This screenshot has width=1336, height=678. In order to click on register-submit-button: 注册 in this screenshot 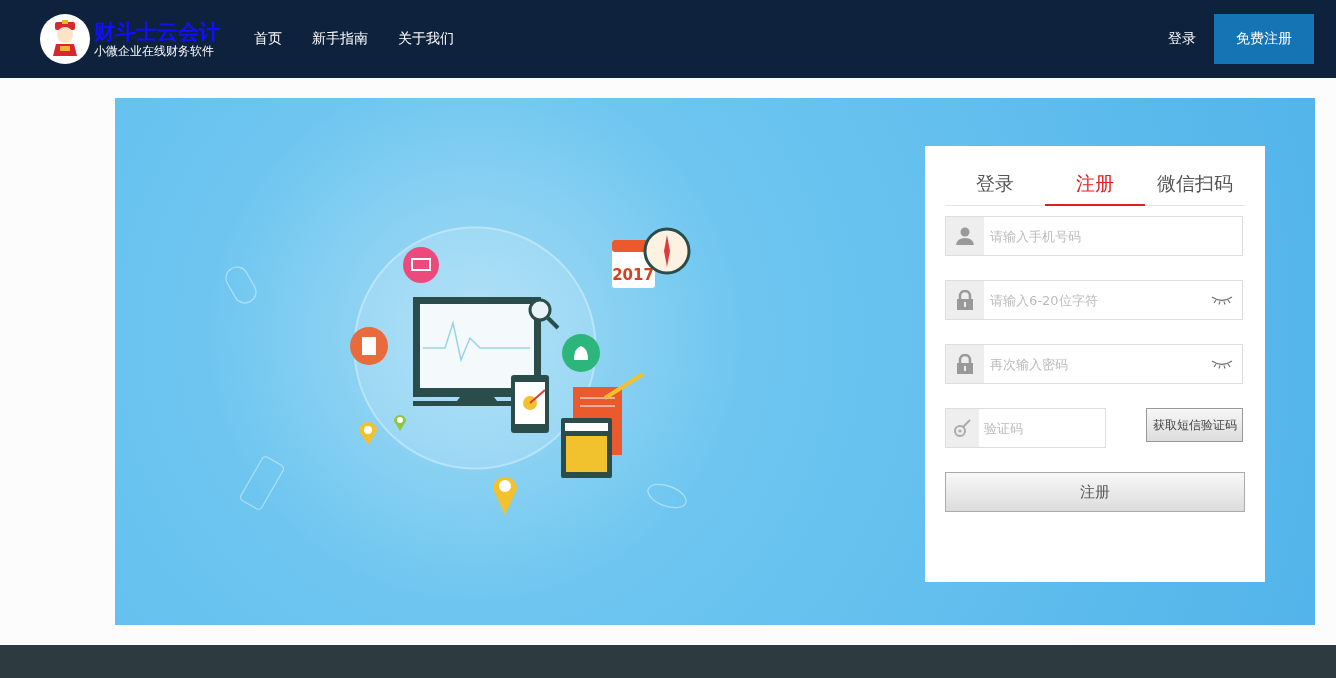, I will do `click(1095, 492)`.